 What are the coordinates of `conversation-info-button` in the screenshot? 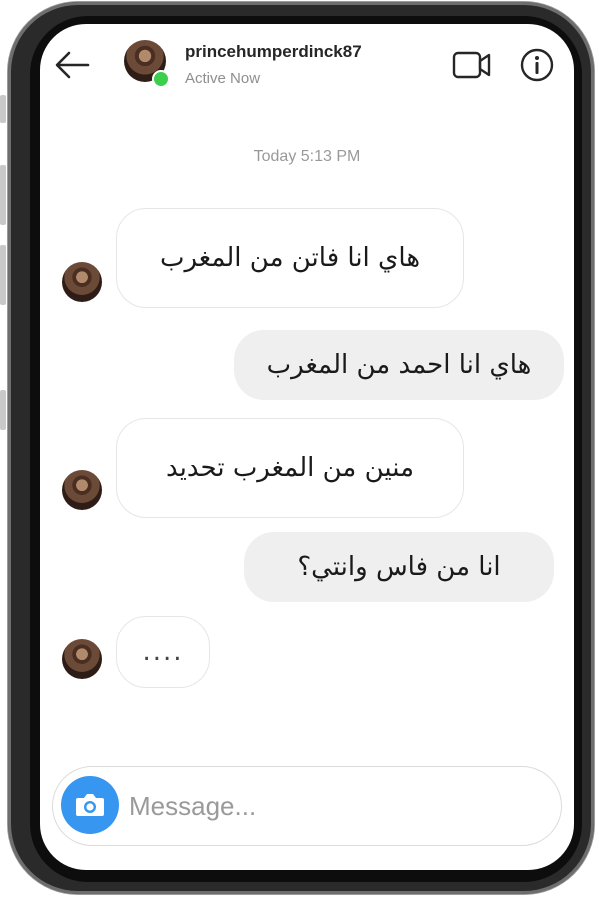 It's located at (537, 65).